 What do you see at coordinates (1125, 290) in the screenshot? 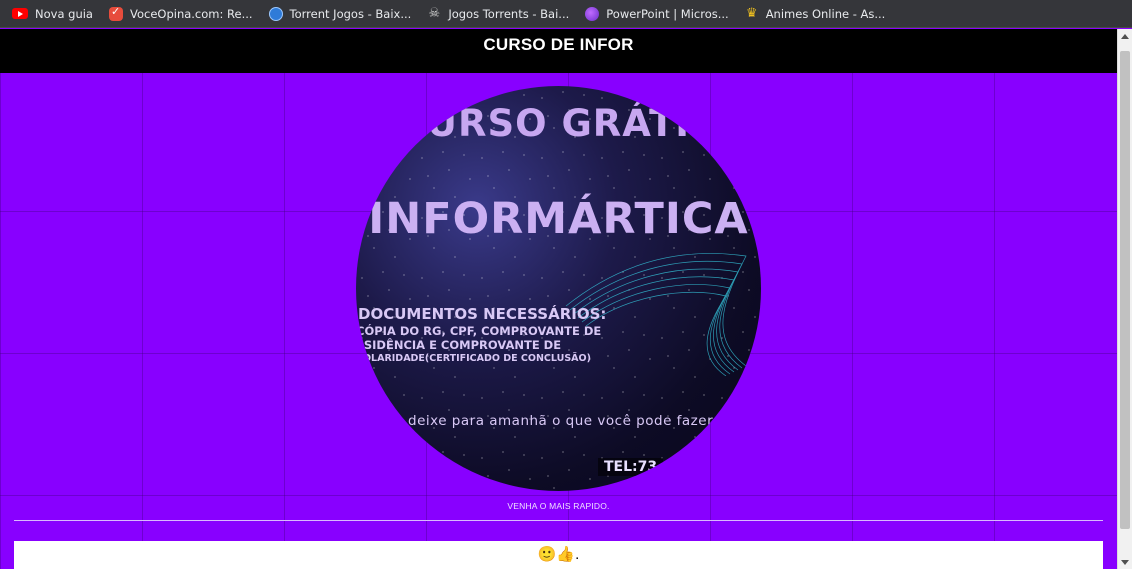
I see `scrollbar-thumb` at bounding box center [1125, 290].